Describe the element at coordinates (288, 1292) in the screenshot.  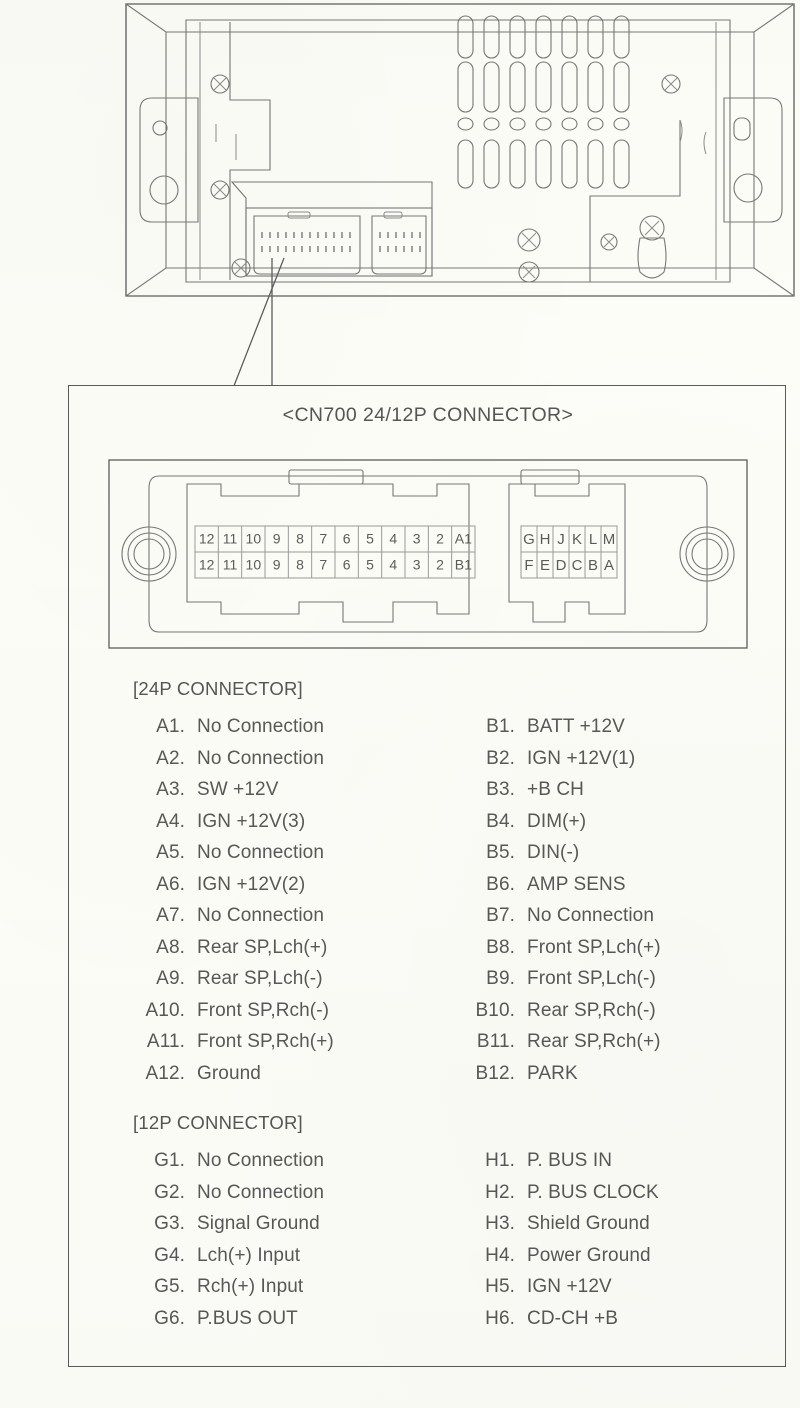
I see `pin-row: G5. Rch(+) Input` at that location.